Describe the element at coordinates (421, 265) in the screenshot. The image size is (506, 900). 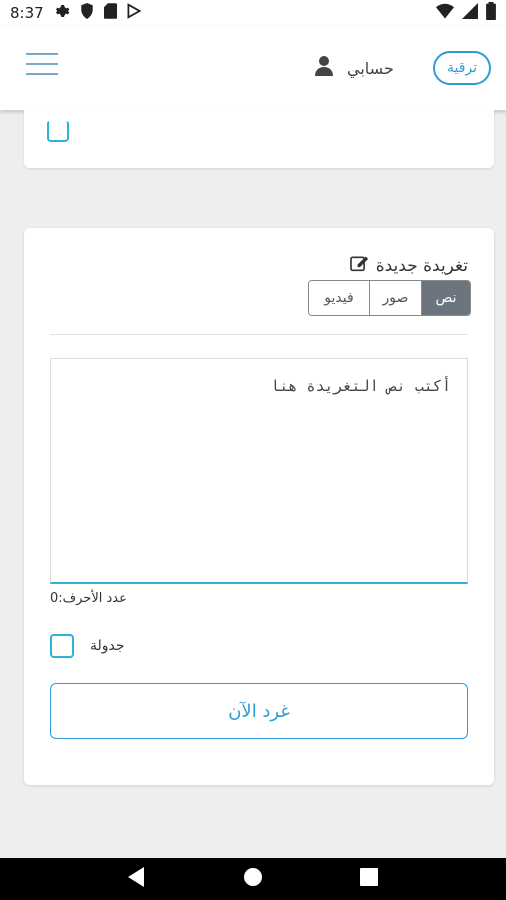
I see `compose-title: تغريدة جديدة` at that location.